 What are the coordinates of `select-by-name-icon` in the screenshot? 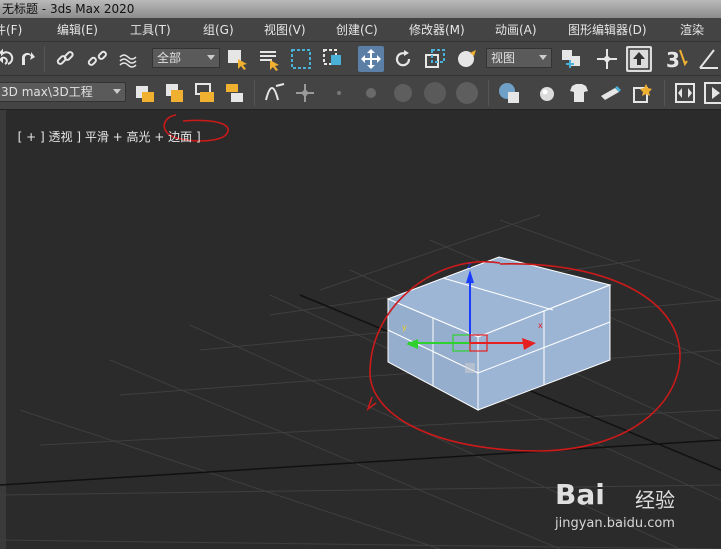 It's located at (269, 61).